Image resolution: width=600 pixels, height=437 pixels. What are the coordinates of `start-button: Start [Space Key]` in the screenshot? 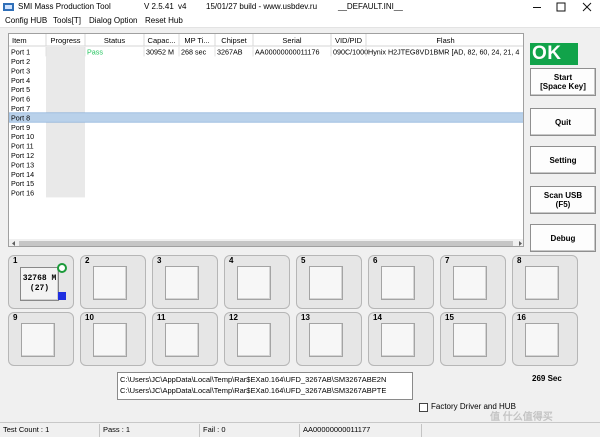 It's located at (563, 82).